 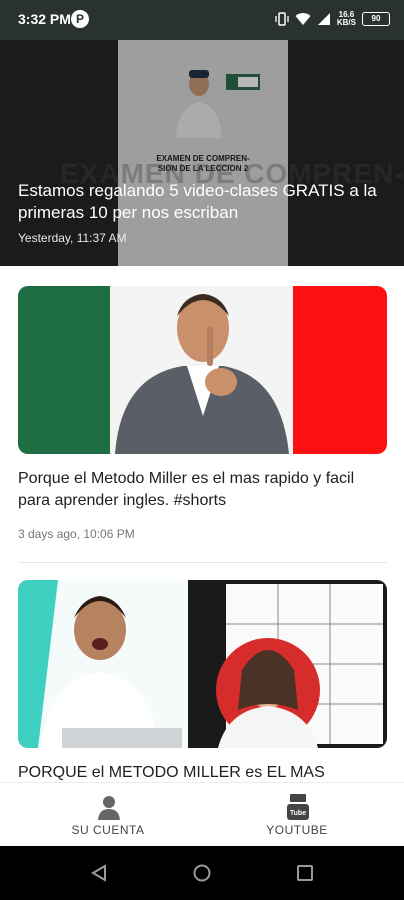 I want to click on nav-label: YOUTUBE, so click(x=297, y=830).